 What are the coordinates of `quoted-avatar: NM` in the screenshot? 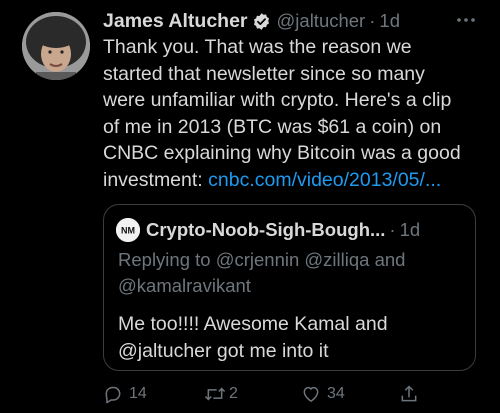 It's located at (128, 230).